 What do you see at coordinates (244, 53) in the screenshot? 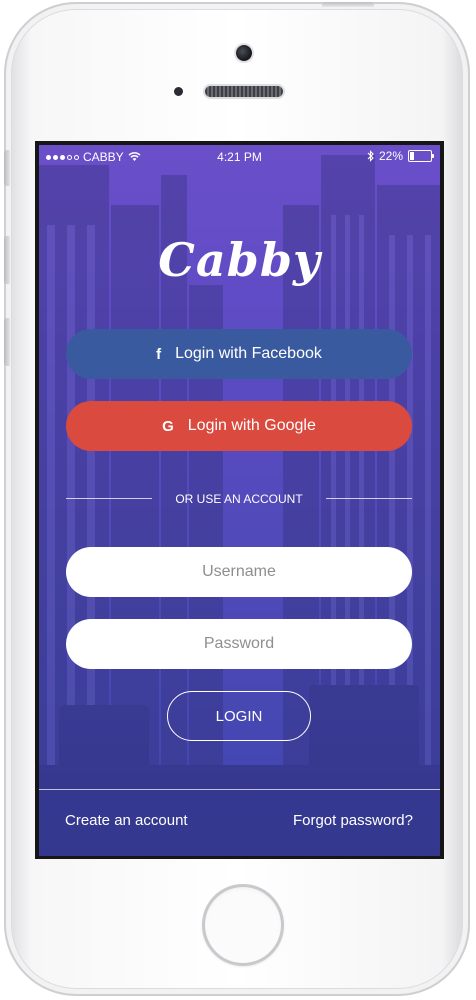
I see `front-camera` at bounding box center [244, 53].